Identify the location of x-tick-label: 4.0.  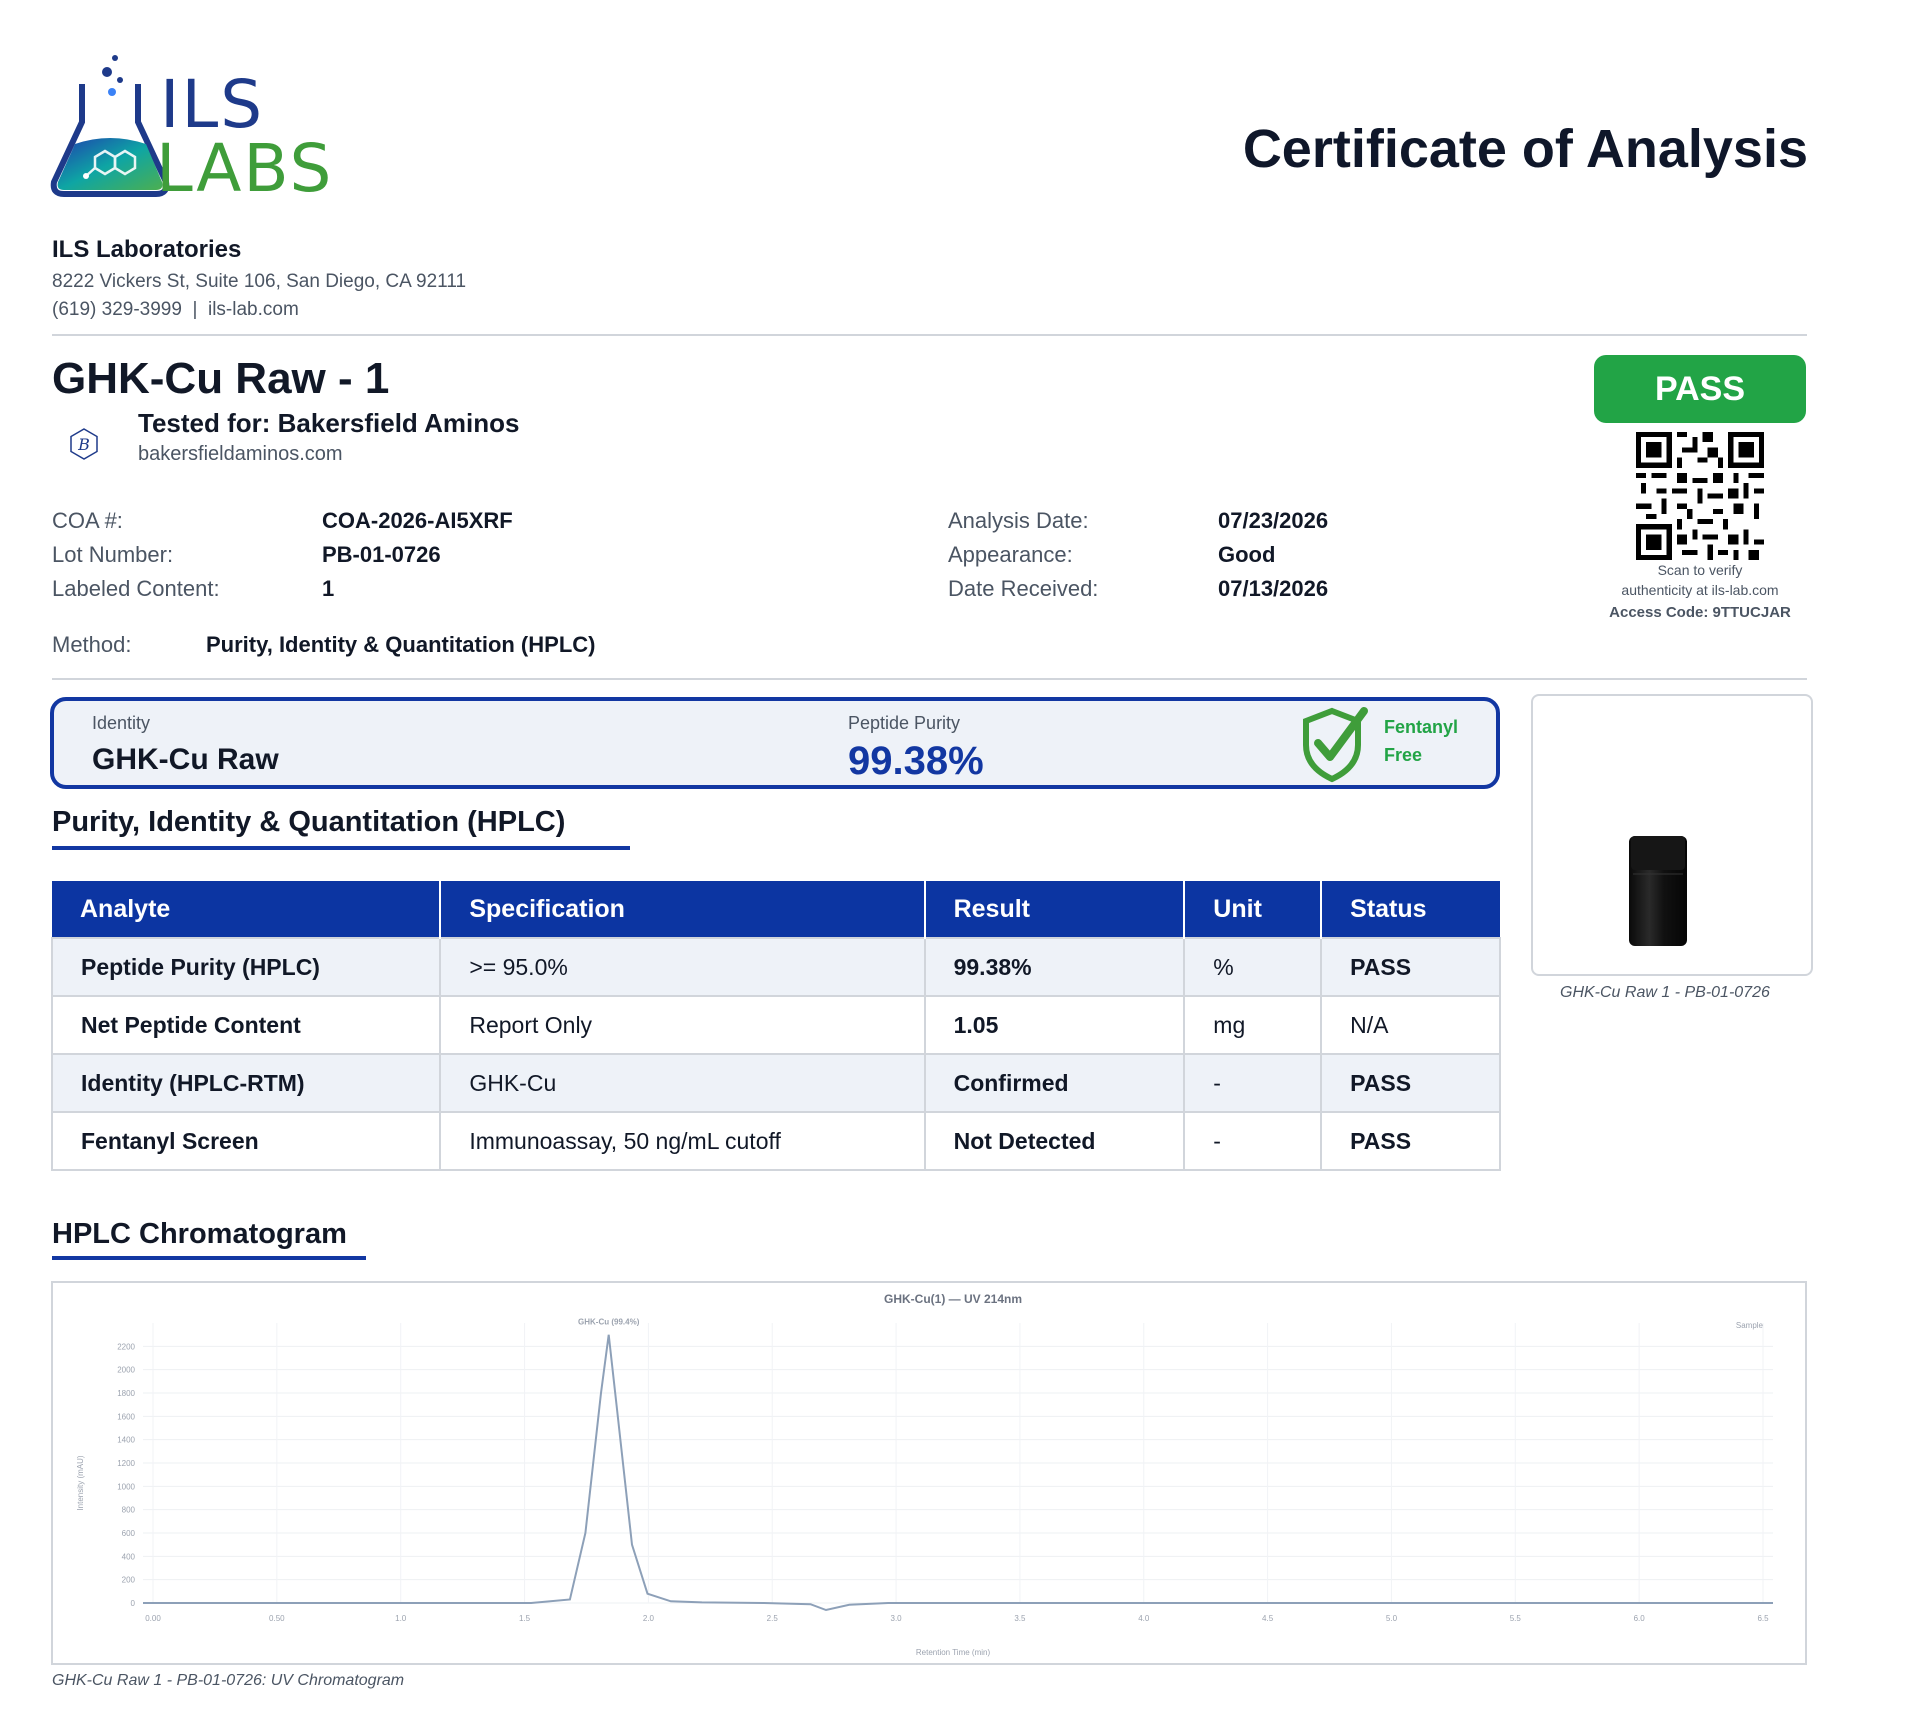
(1144, 1618).